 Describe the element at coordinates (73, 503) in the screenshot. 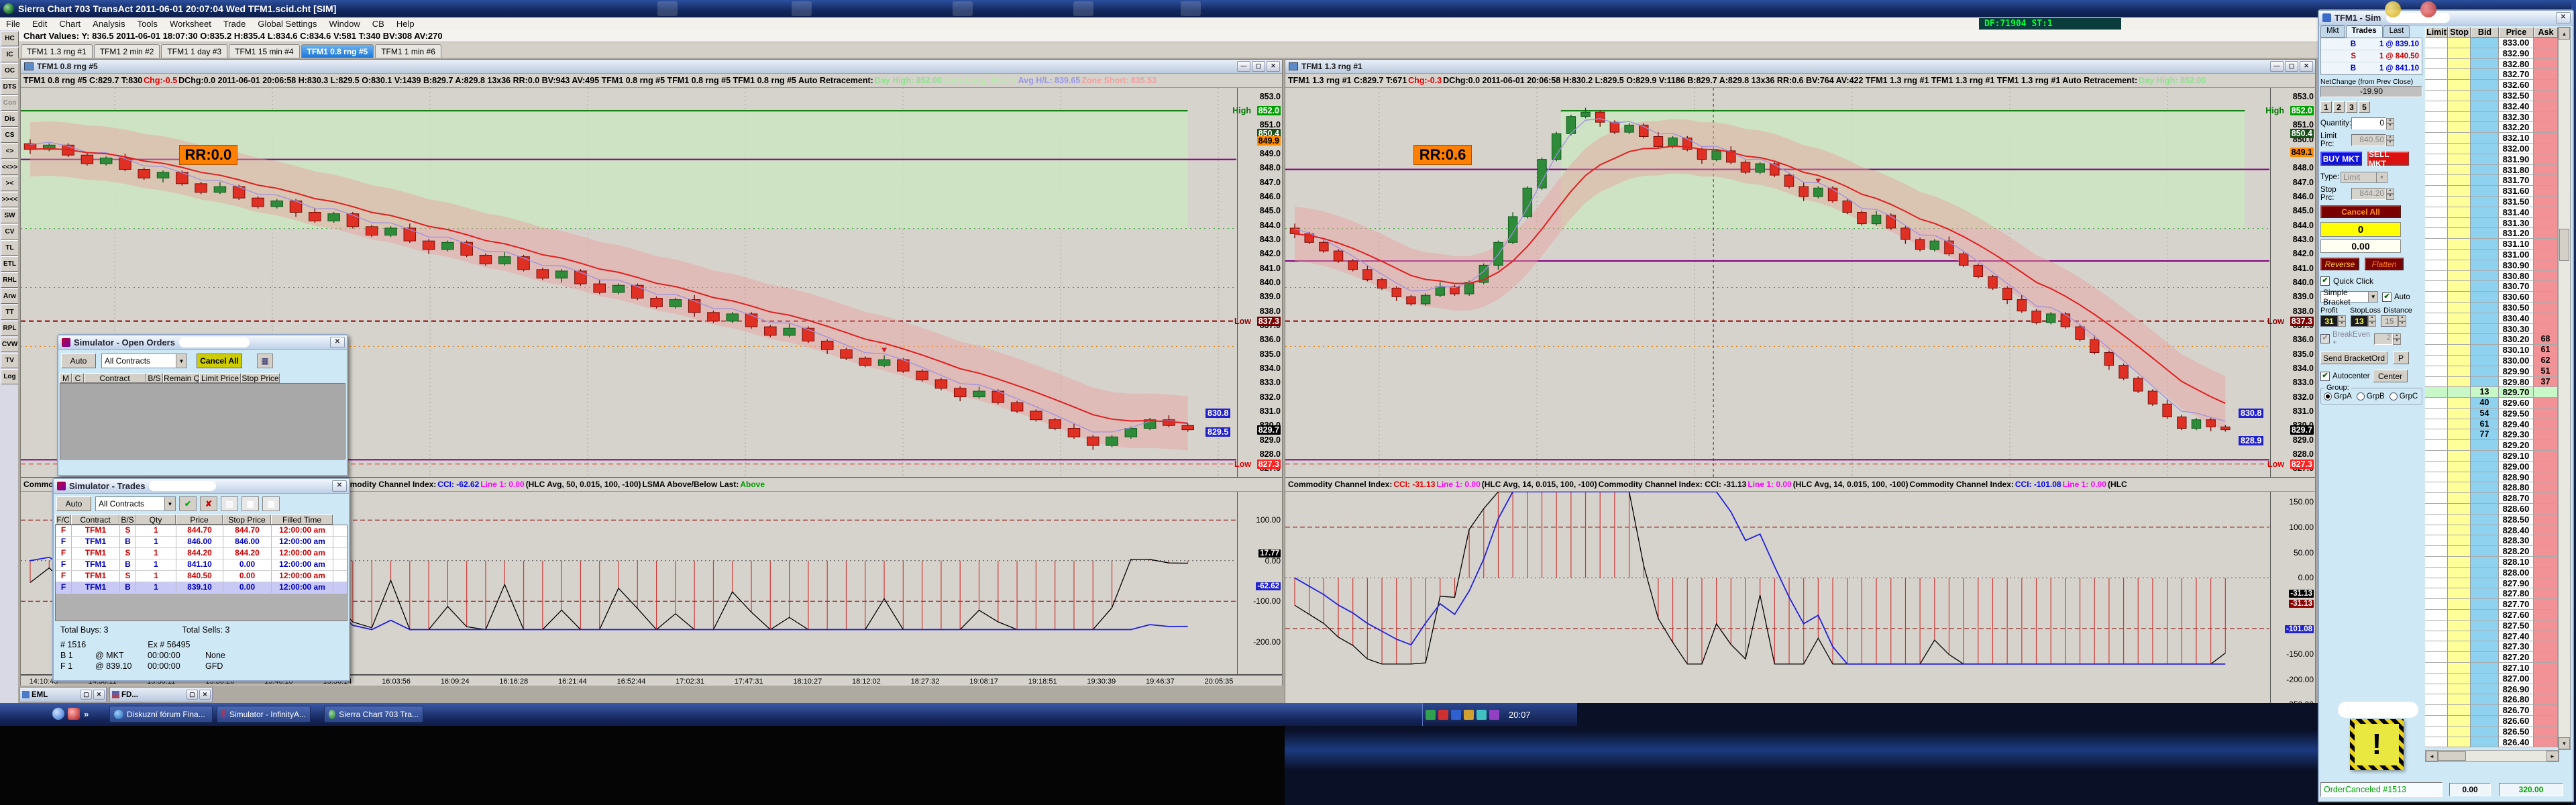

I see `auto-button: Auto` at that location.